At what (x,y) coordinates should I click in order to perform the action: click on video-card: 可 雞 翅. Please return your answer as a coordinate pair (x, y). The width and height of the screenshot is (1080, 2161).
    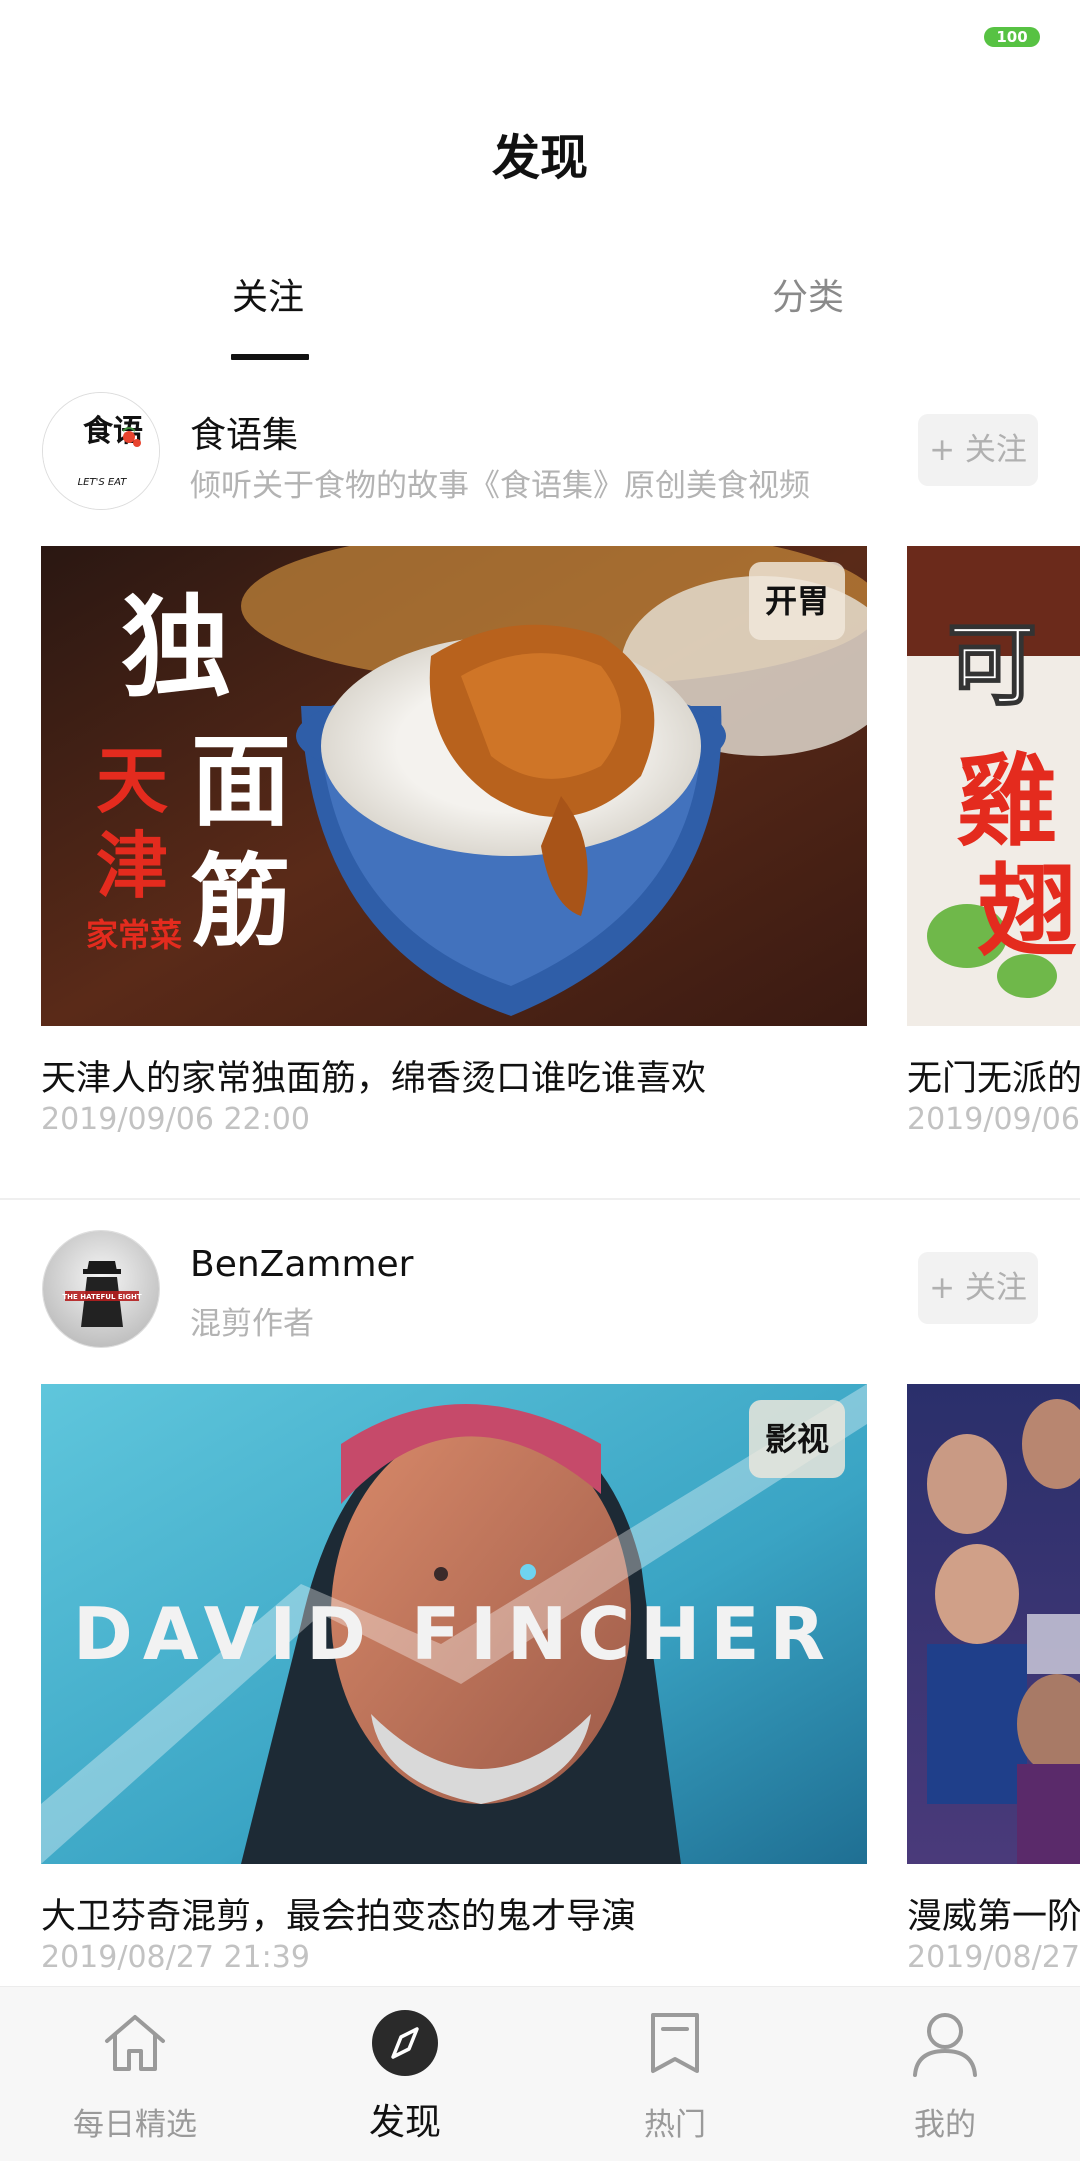
    Looking at the image, I should click on (993, 786).